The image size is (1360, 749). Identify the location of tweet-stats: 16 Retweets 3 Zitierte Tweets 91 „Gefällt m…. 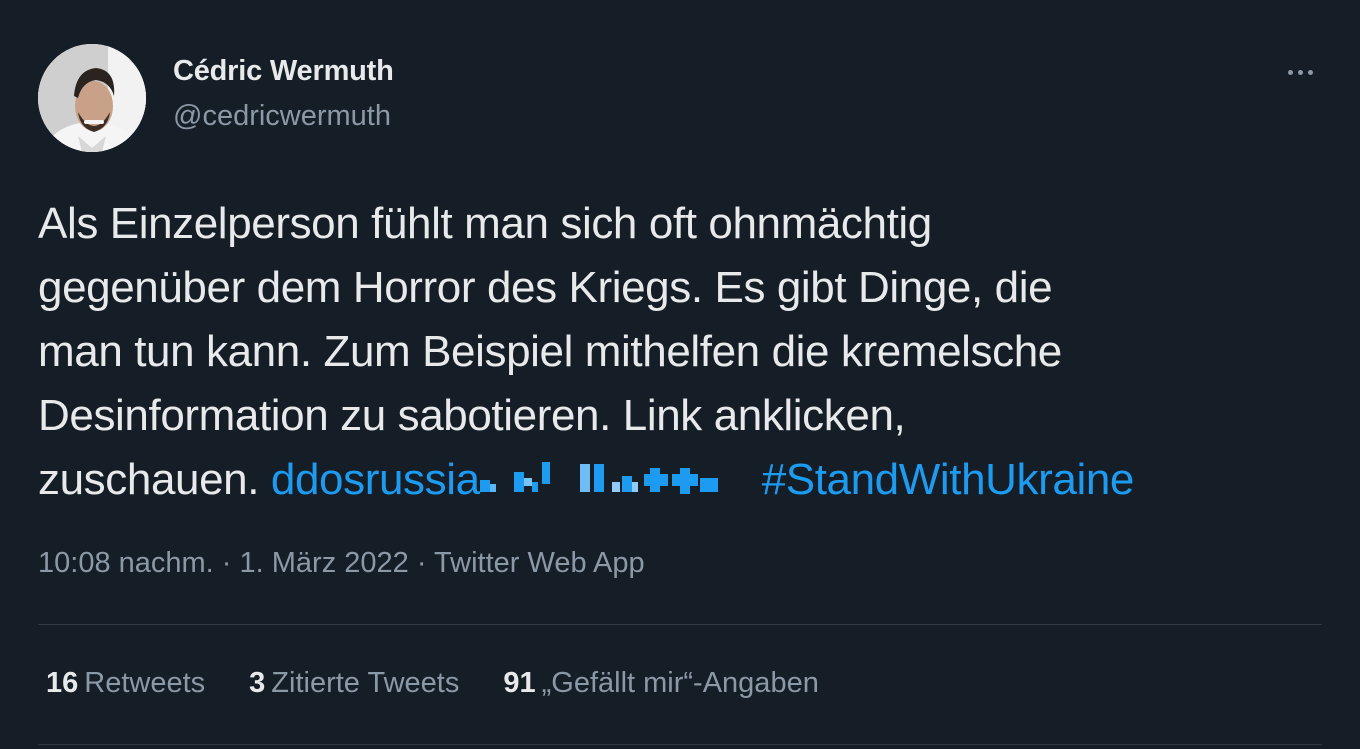
(432, 683).